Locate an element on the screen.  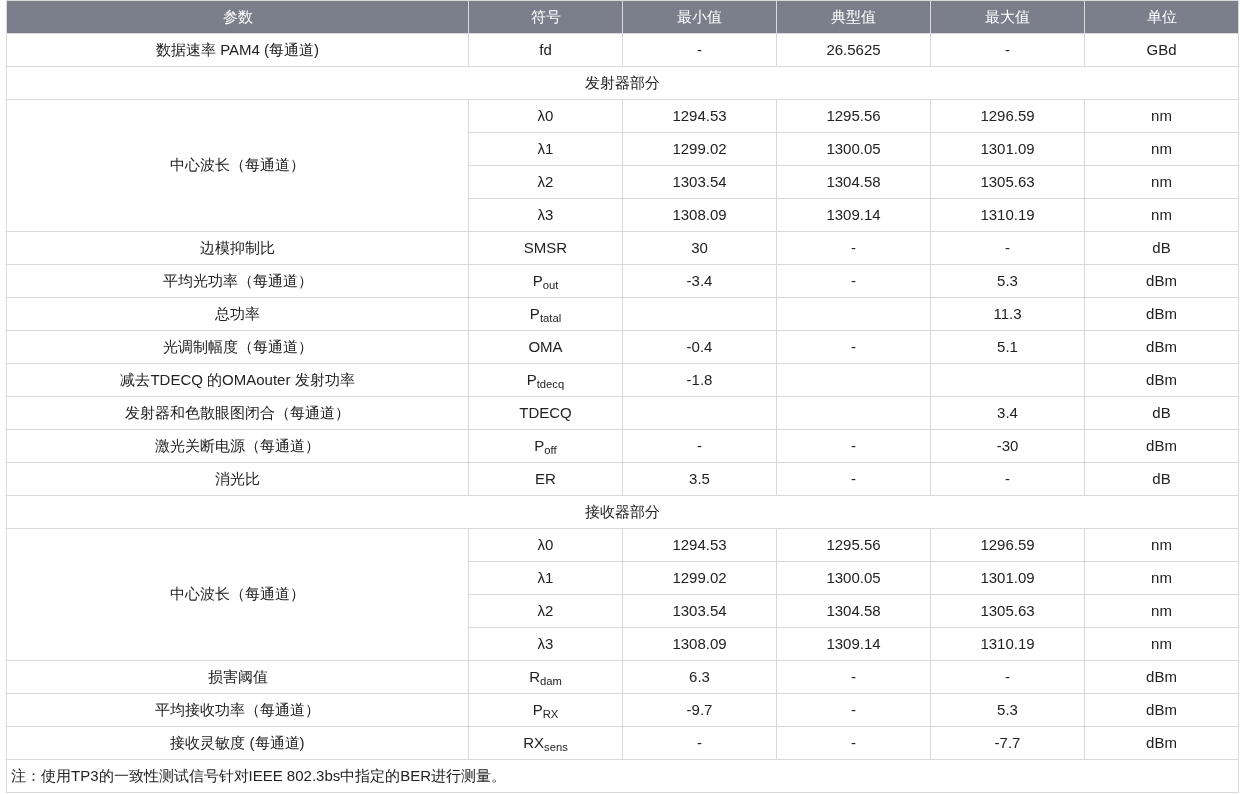
table-cell: P$_{RX}$ is located at coordinates (545, 709).